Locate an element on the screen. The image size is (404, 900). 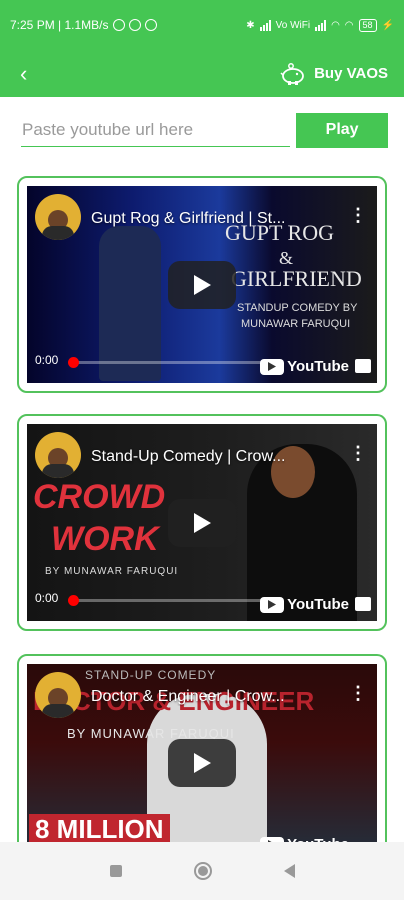
art-line: WORK is located at coordinates (105, 539).